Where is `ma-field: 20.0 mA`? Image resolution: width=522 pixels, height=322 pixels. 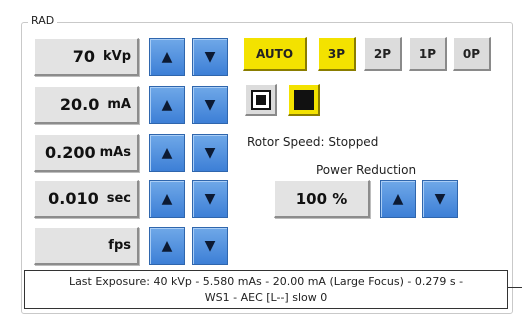
ma-field: 20.0 mA is located at coordinates (86, 105).